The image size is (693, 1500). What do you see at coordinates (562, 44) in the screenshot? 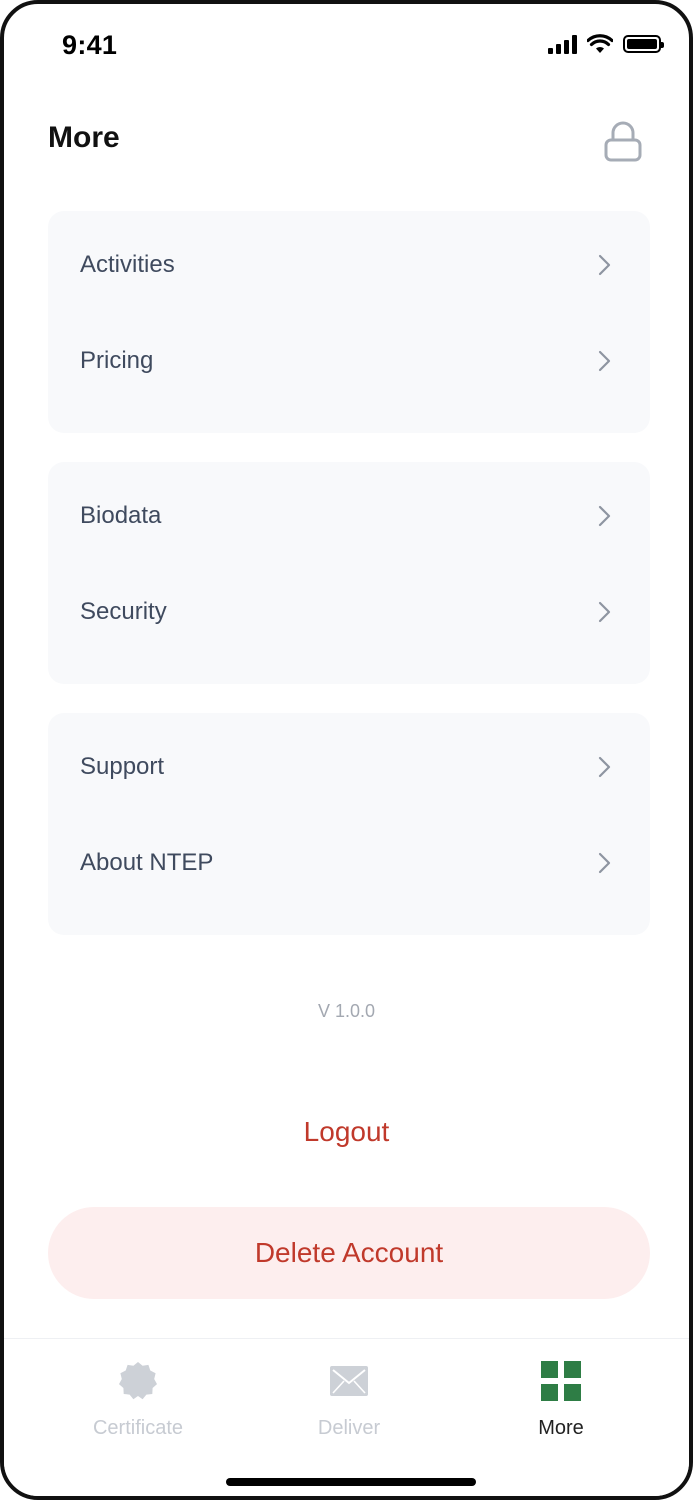
I see `cellular-signal-icon` at bounding box center [562, 44].